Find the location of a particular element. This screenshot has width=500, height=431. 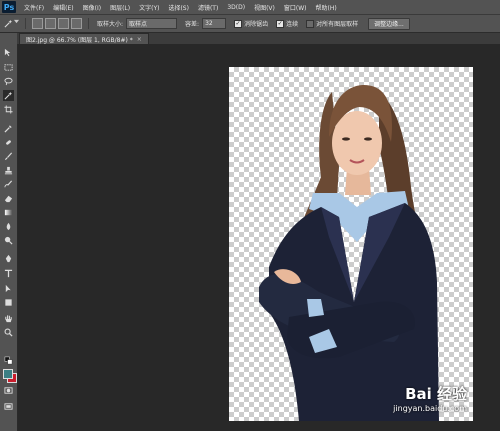

screen-mode-icon is located at coordinates (8, 406).